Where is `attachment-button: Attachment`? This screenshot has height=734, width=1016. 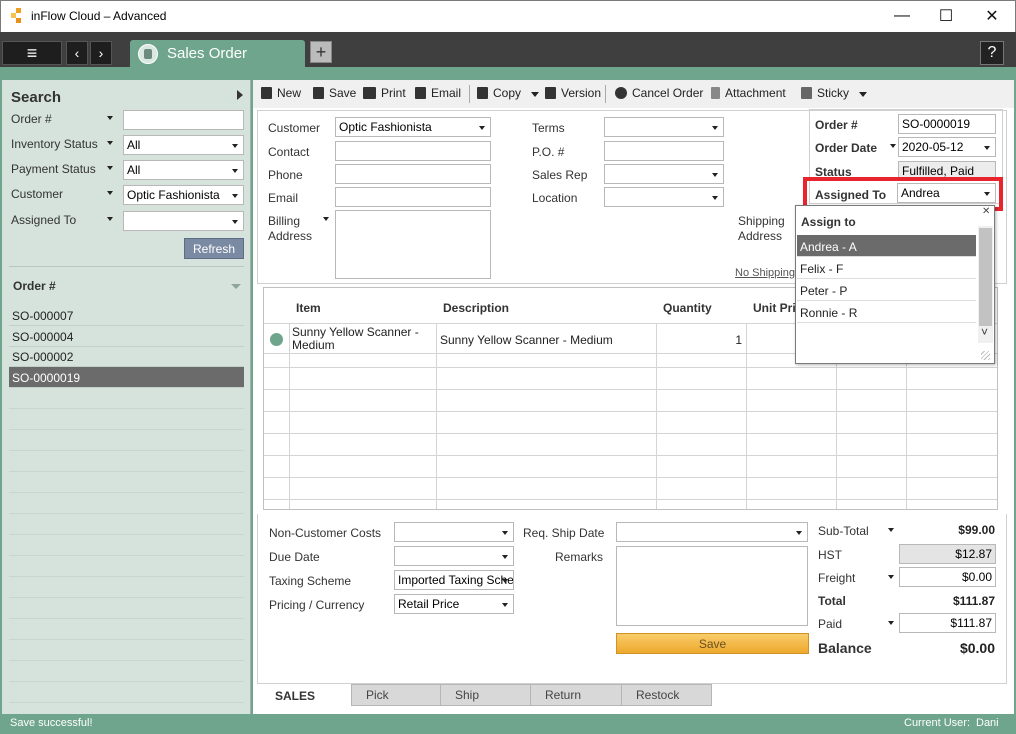
attachment-button: Attachment is located at coordinates (748, 93).